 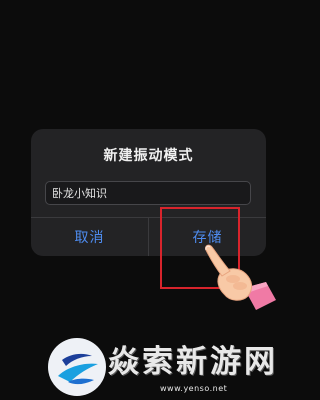 I want to click on site-logo-icon, so click(x=77, y=367).